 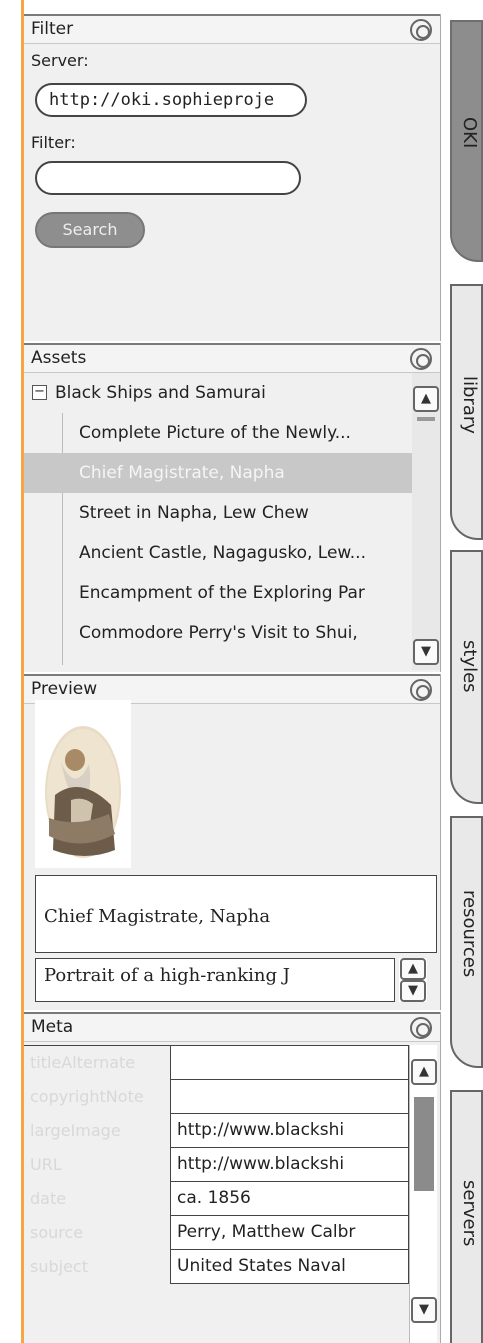 What do you see at coordinates (39, 392) in the screenshot?
I see `collapse-tree-icon: −` at bounding box center [39, 392].